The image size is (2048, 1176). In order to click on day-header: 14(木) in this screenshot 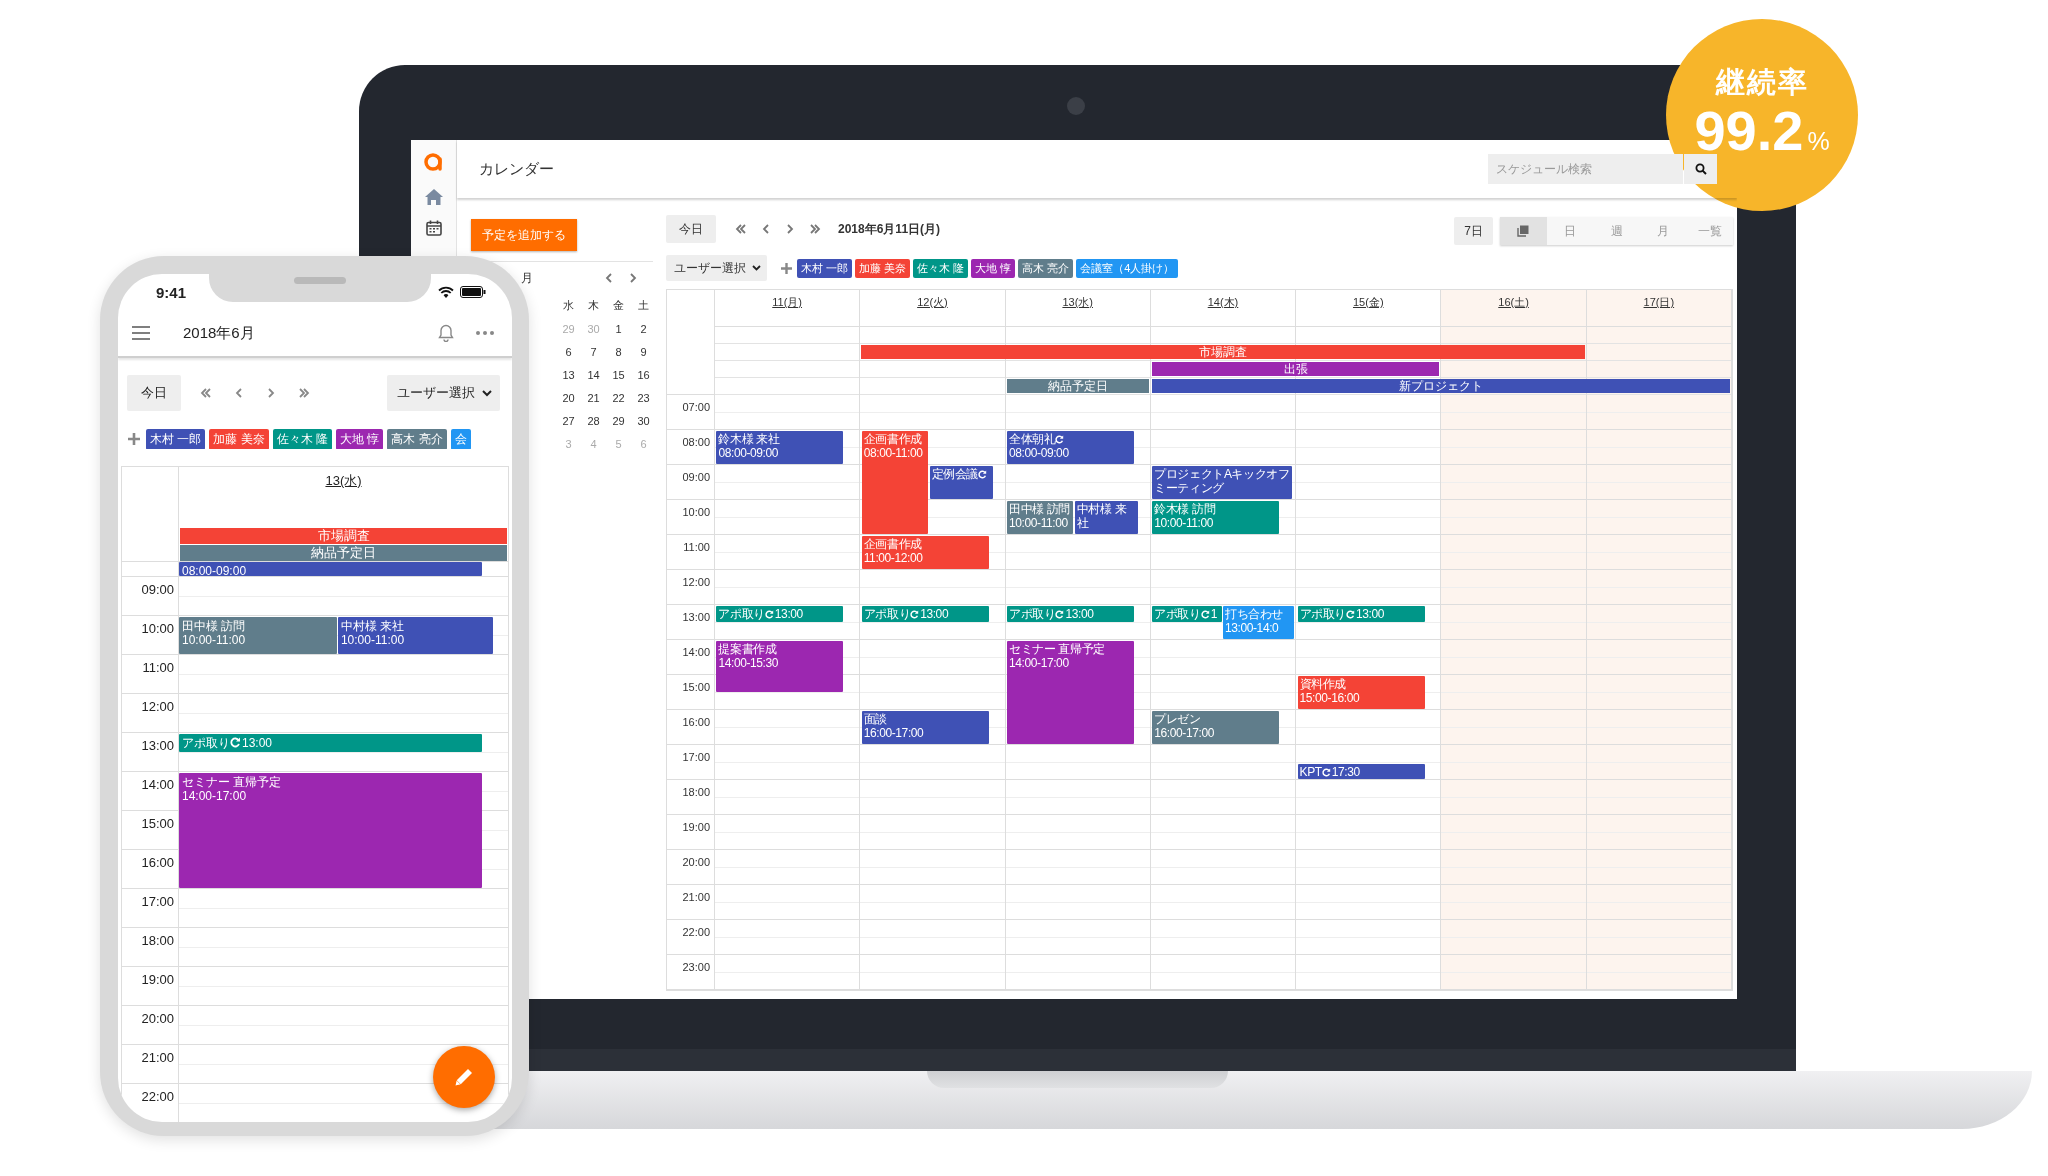, I will do `click(1223, 302)`.